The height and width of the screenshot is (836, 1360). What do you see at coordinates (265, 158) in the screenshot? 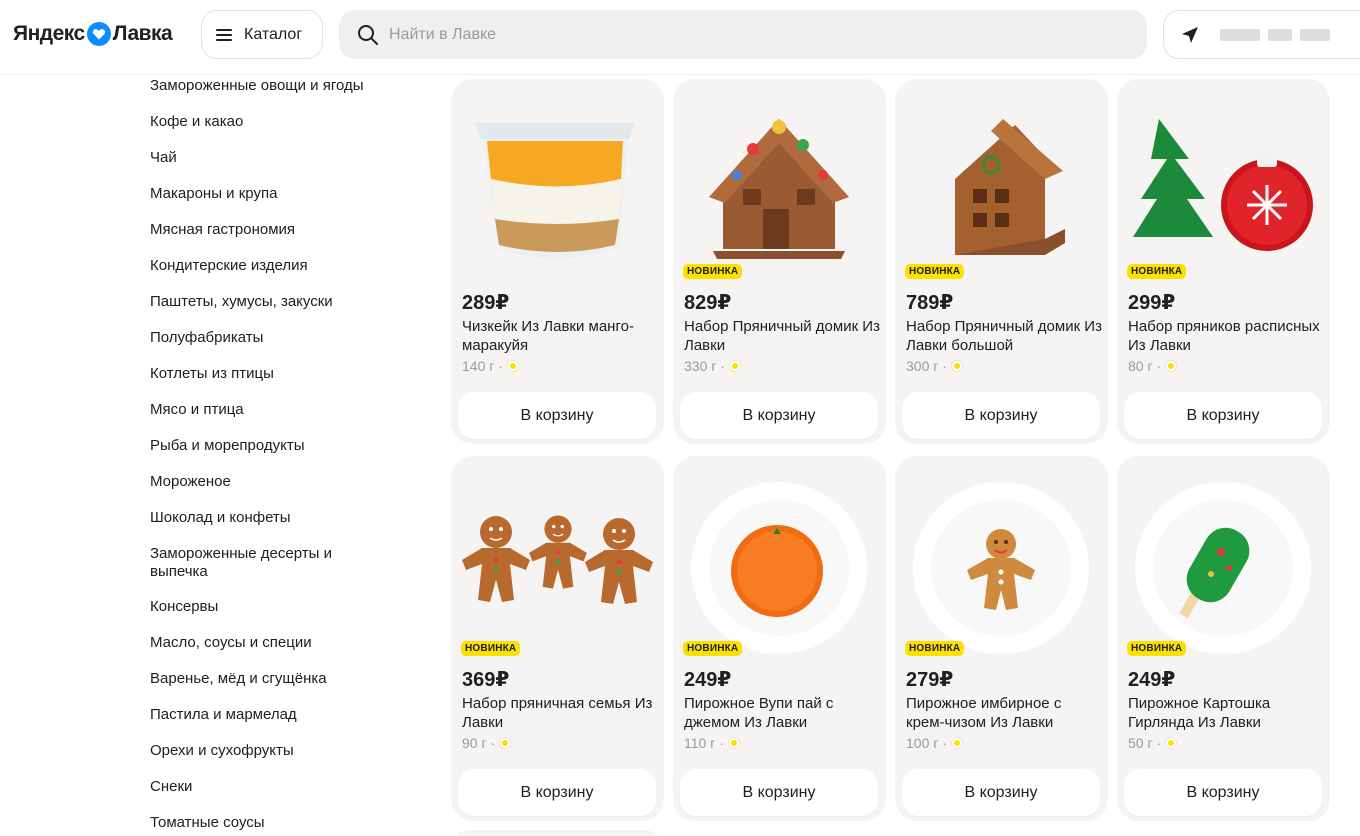
I see `sidebar-category-item: Чай` at bounding box center [265, 158].